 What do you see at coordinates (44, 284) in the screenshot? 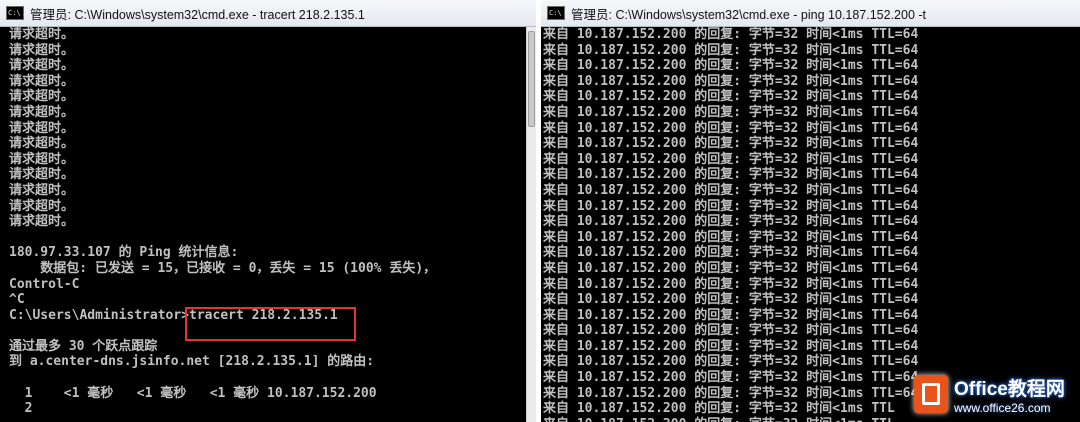
I see `console-line: Control-C` at bounding box center [44, 284].